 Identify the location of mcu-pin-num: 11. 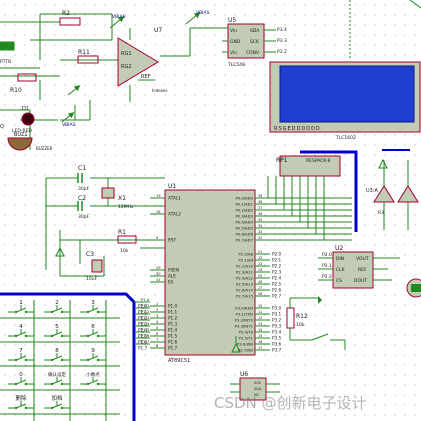
(260, 312).